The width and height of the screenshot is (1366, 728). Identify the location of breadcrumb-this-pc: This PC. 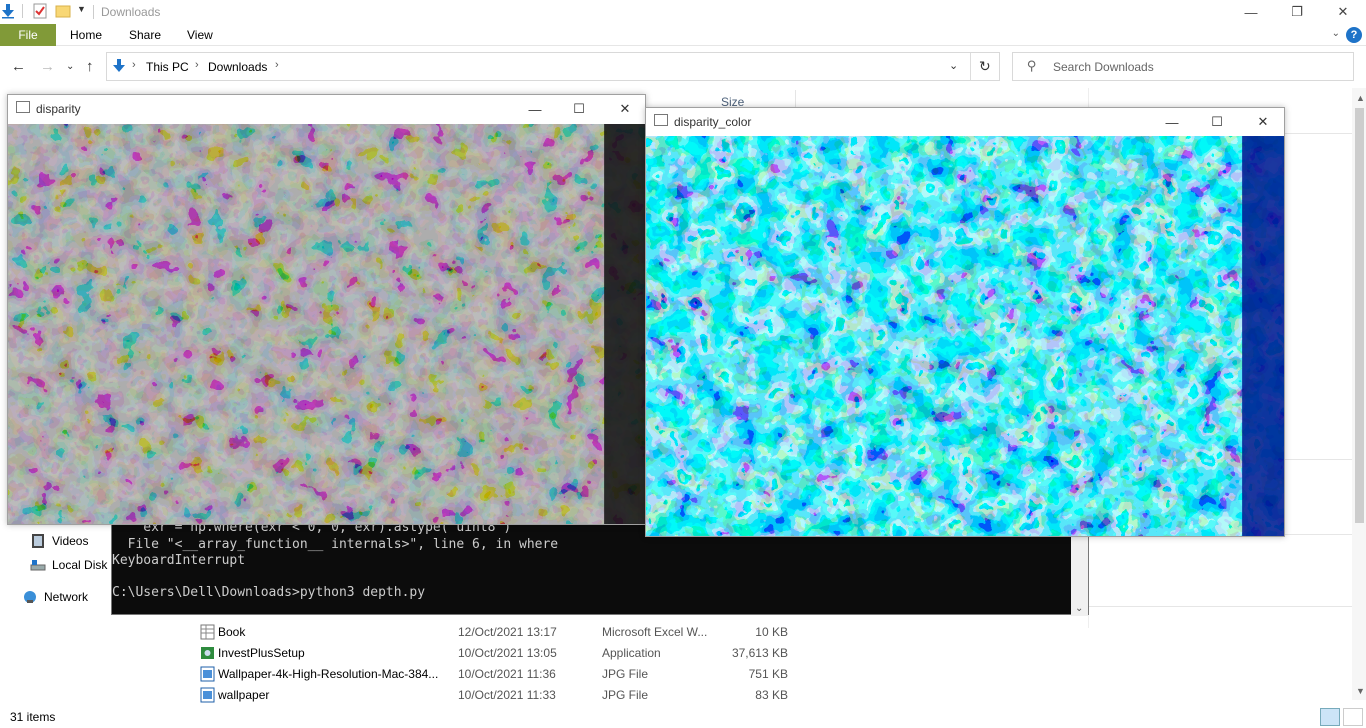
(167, 67).